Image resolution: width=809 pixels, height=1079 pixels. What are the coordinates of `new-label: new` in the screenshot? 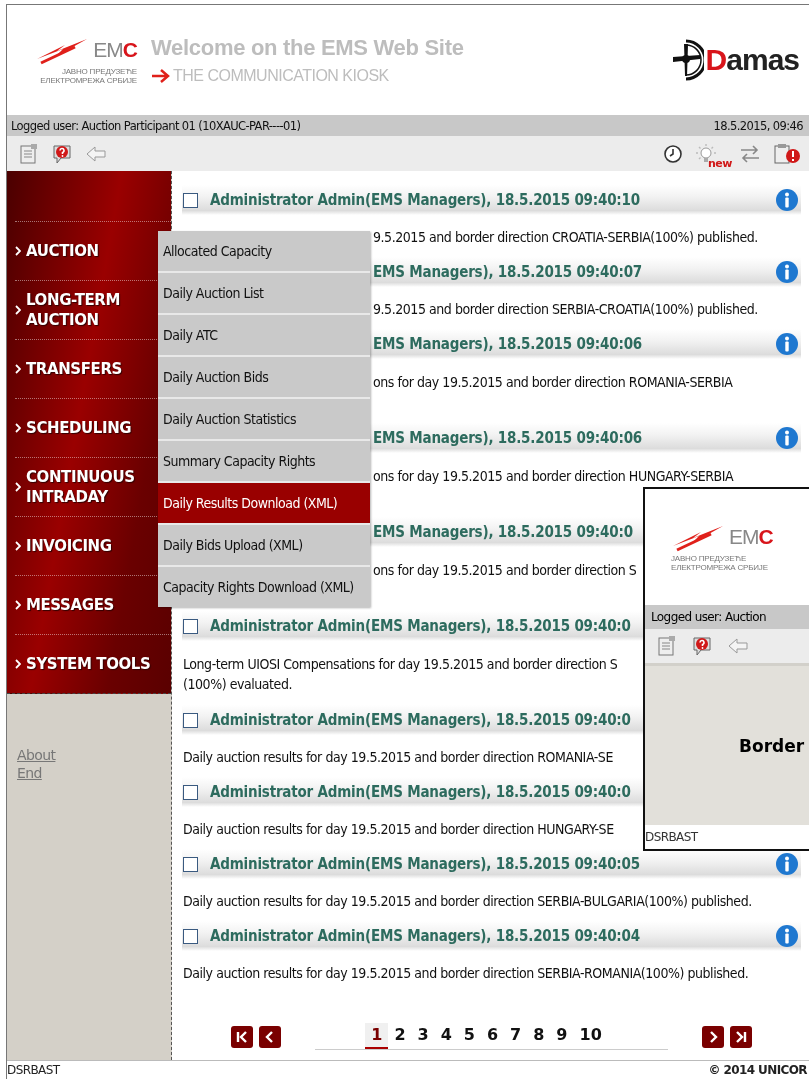 It's located at (720, 163).